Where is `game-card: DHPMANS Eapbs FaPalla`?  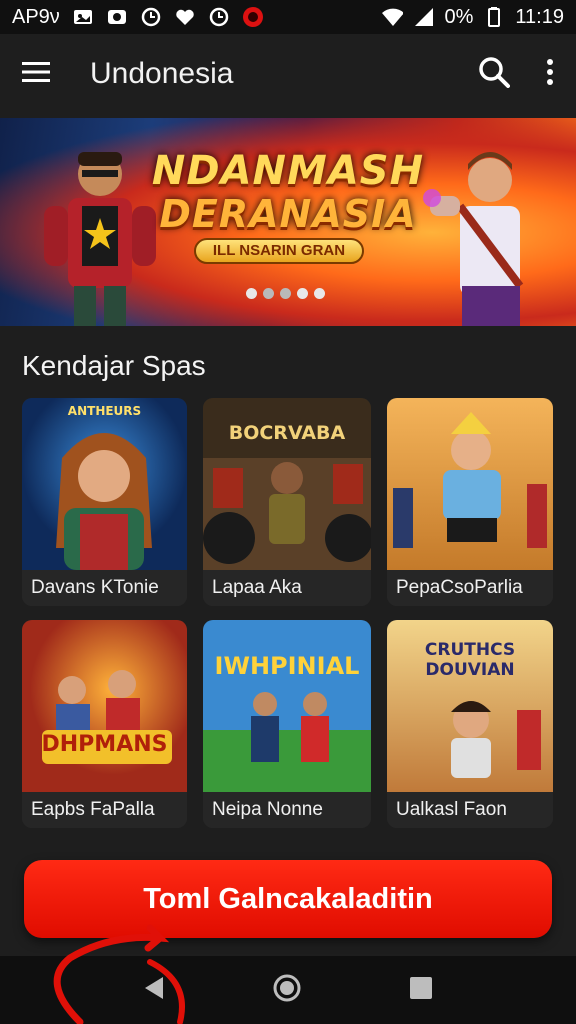 game-card: DHPMANS Eapbs FaPalla is located at coordinates (104, 724).